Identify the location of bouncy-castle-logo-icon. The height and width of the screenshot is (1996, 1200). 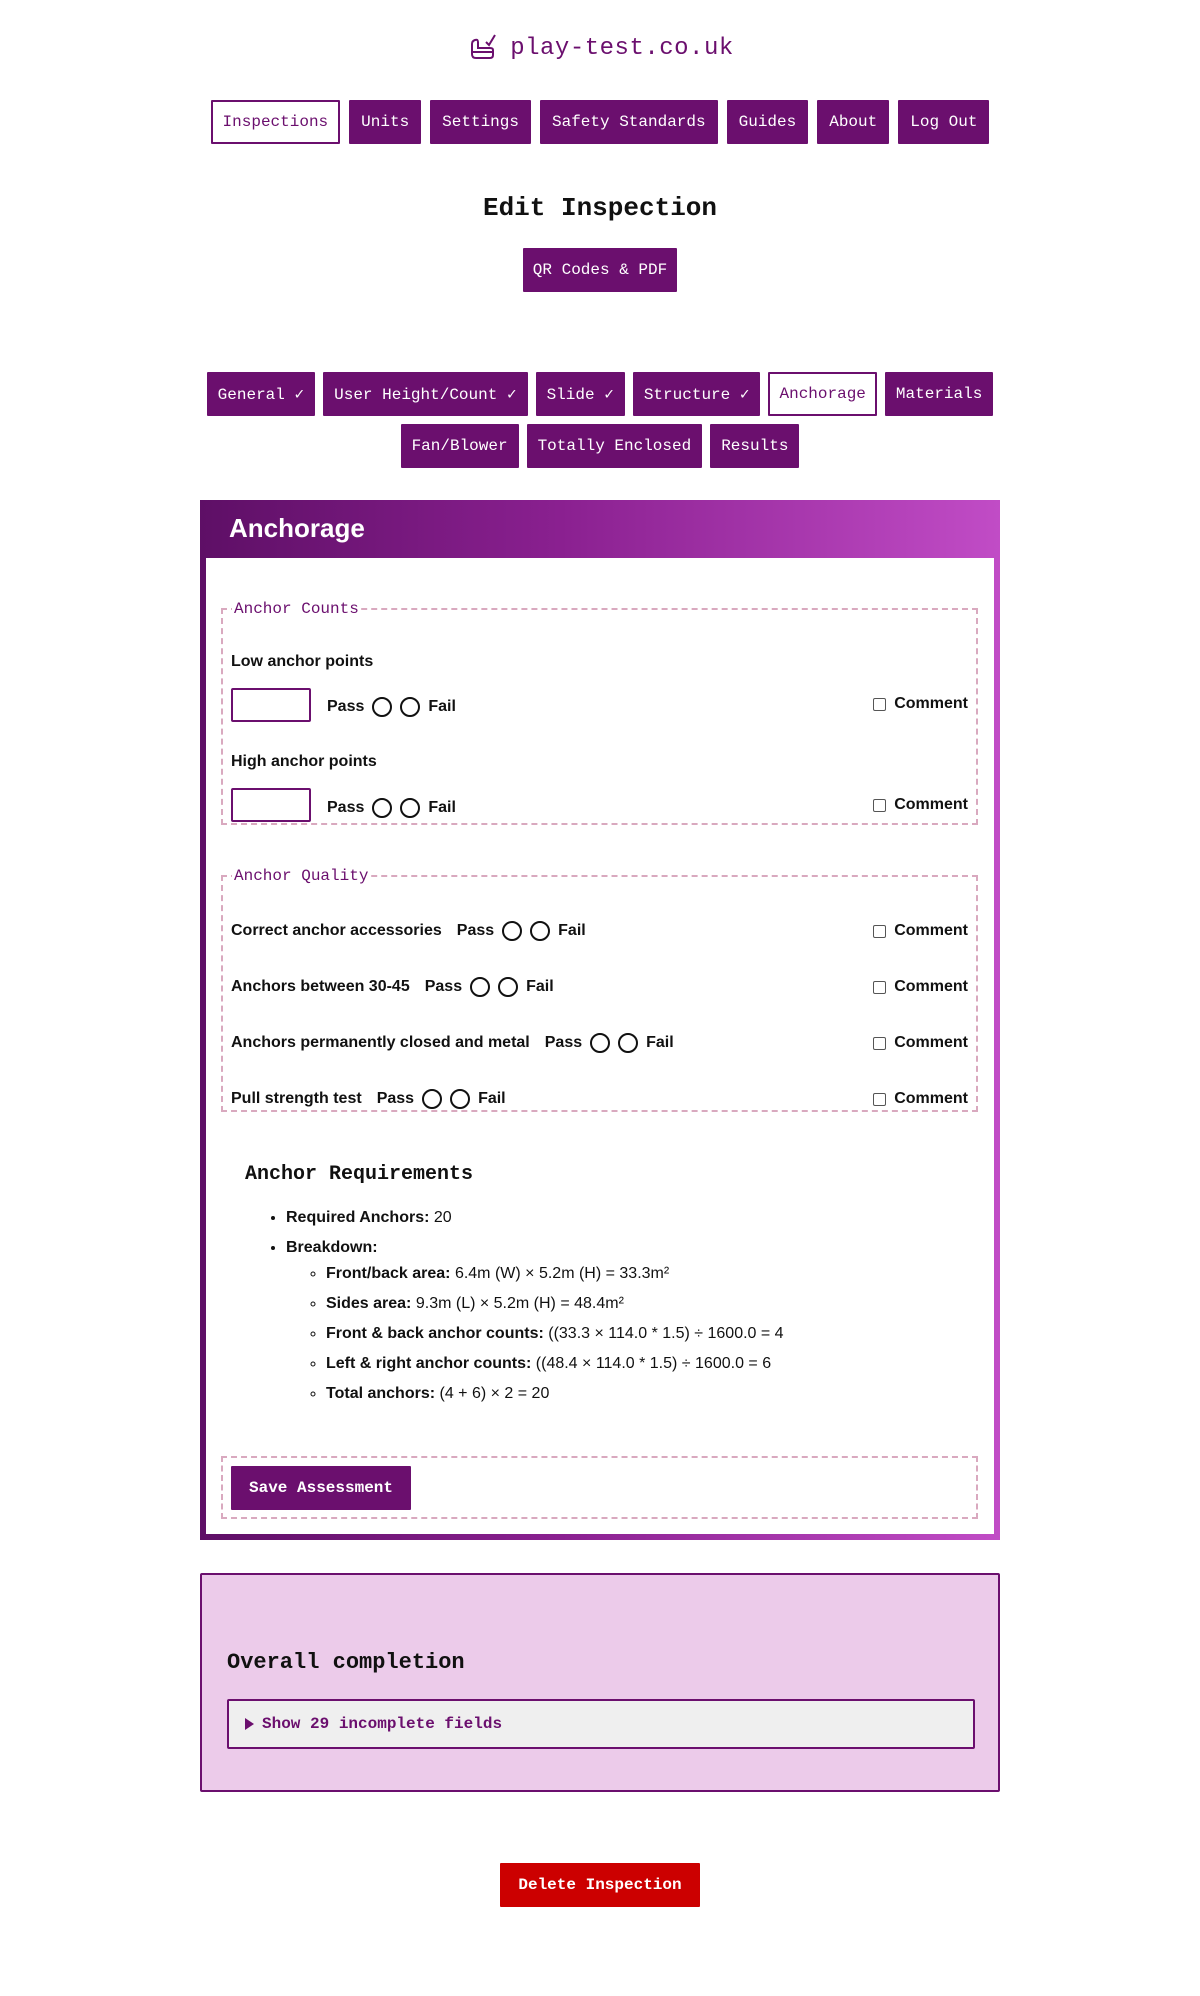
(482, 48).